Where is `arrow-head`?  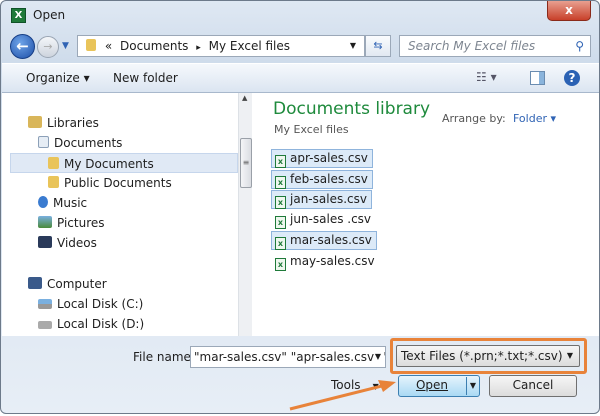
arrow-head is located at coordinates (387, 386).